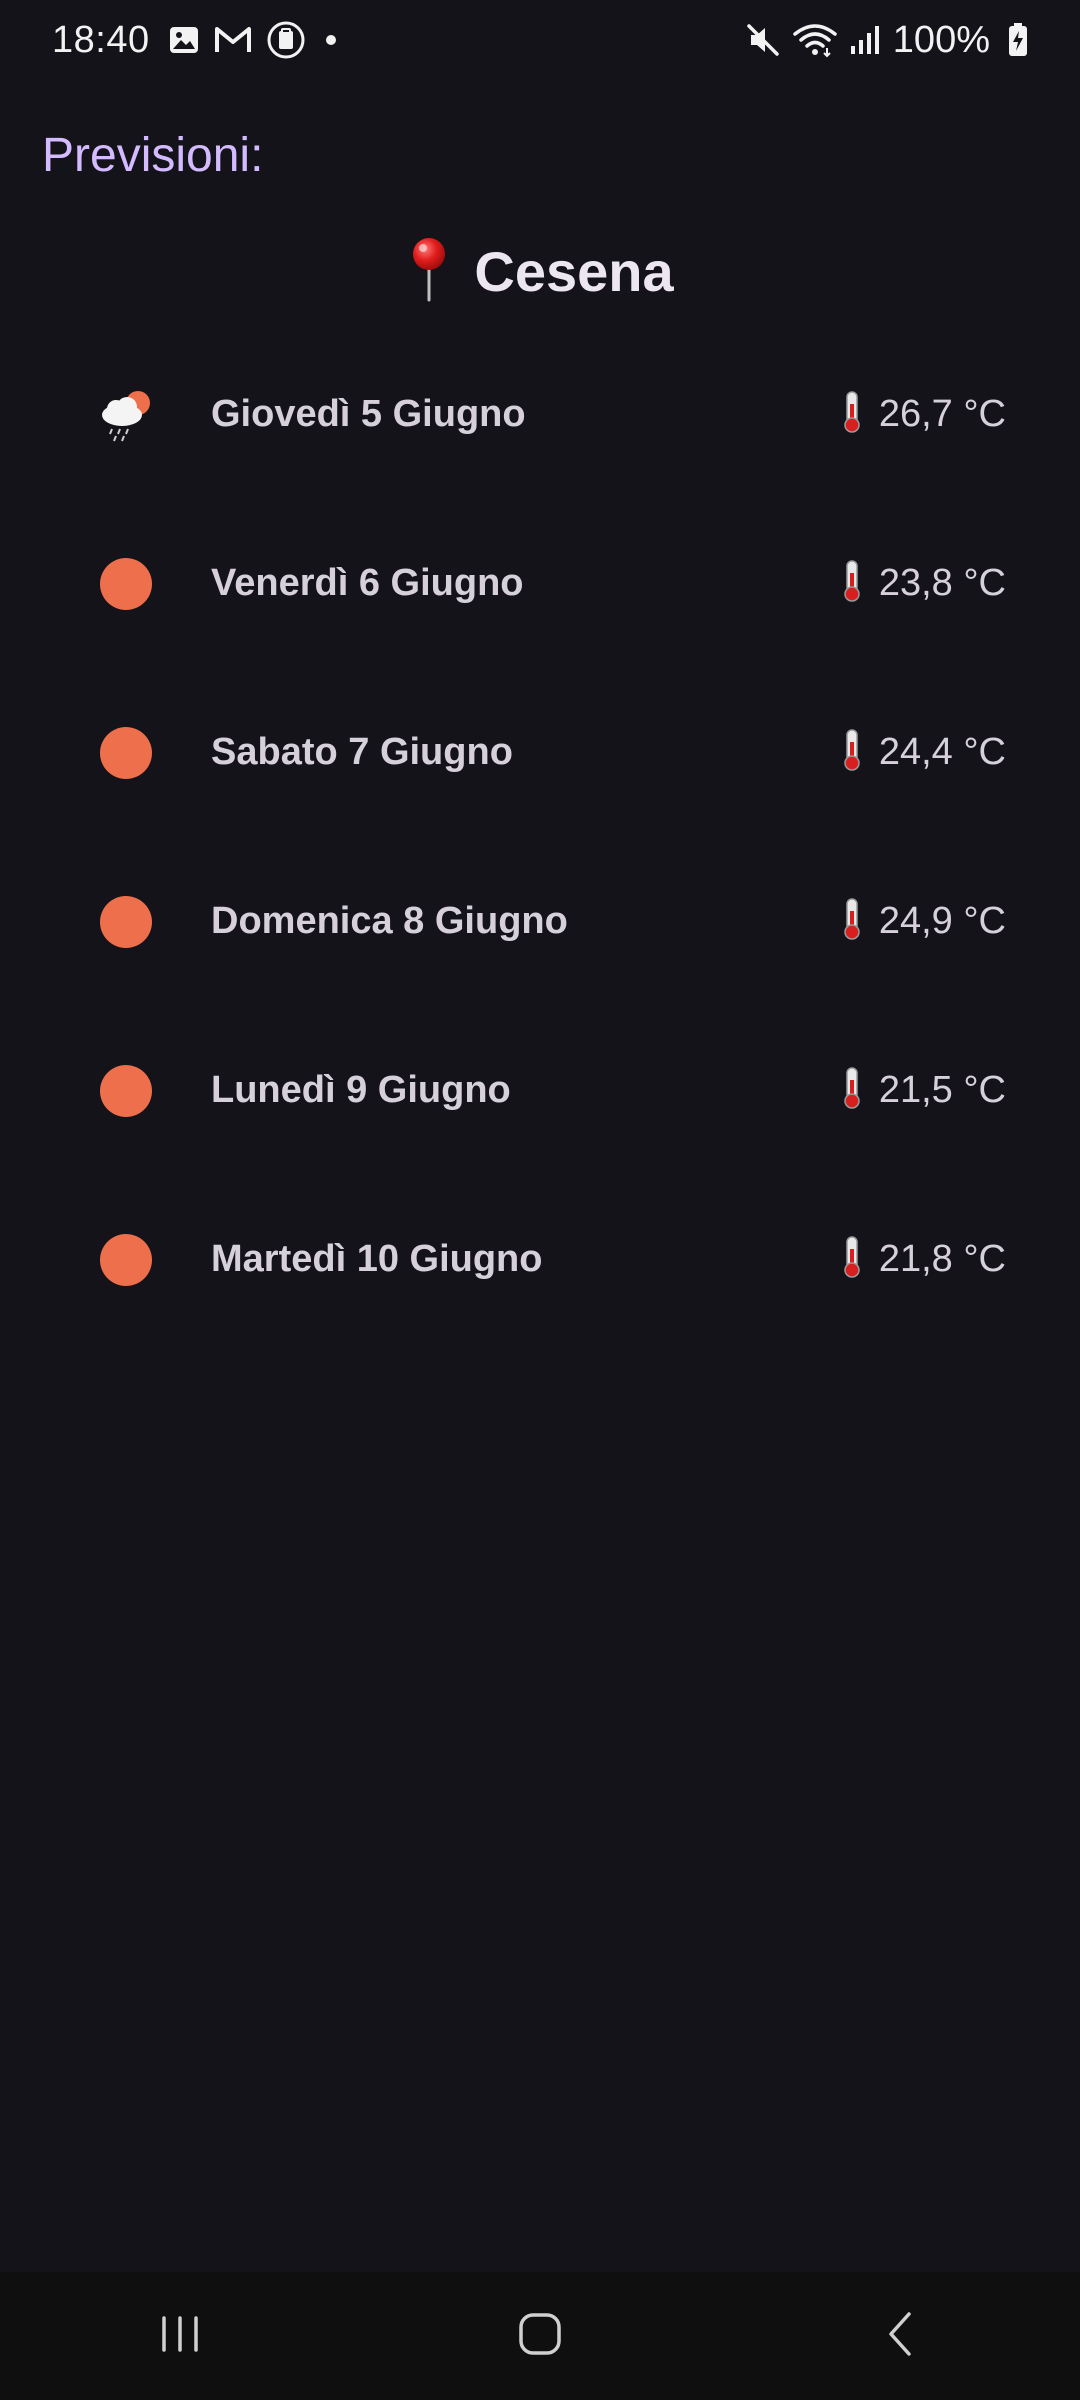 This screenshot has width=1080, height=2400. Describe the element at coordinates (286, 40) in the screenshot. I see `clipboard-icon` at that location.